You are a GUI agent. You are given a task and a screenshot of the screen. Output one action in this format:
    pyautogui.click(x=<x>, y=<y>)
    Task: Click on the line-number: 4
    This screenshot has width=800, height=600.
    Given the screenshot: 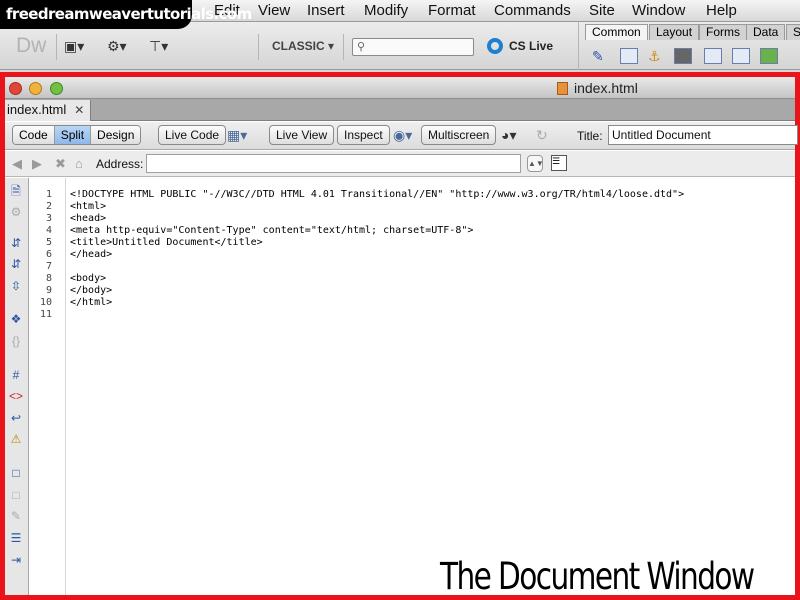 What is the action you would take?
    pyautogui.click(x=48, y=230)
    